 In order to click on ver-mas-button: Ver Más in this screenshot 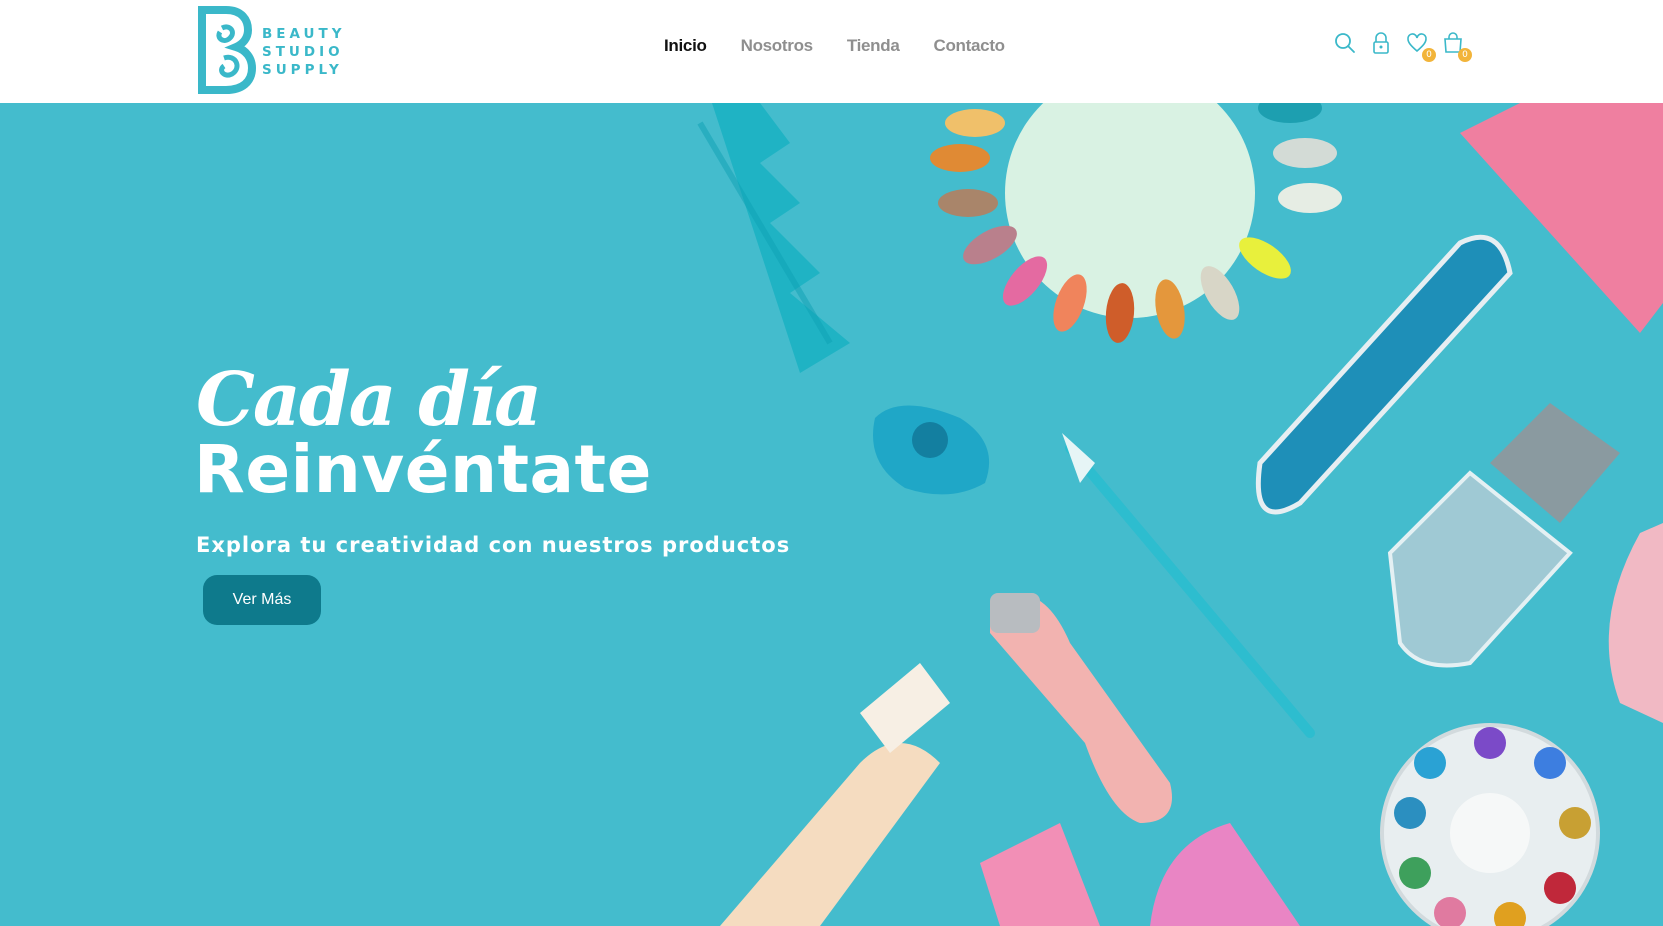, I will do `click(262, 600)`.